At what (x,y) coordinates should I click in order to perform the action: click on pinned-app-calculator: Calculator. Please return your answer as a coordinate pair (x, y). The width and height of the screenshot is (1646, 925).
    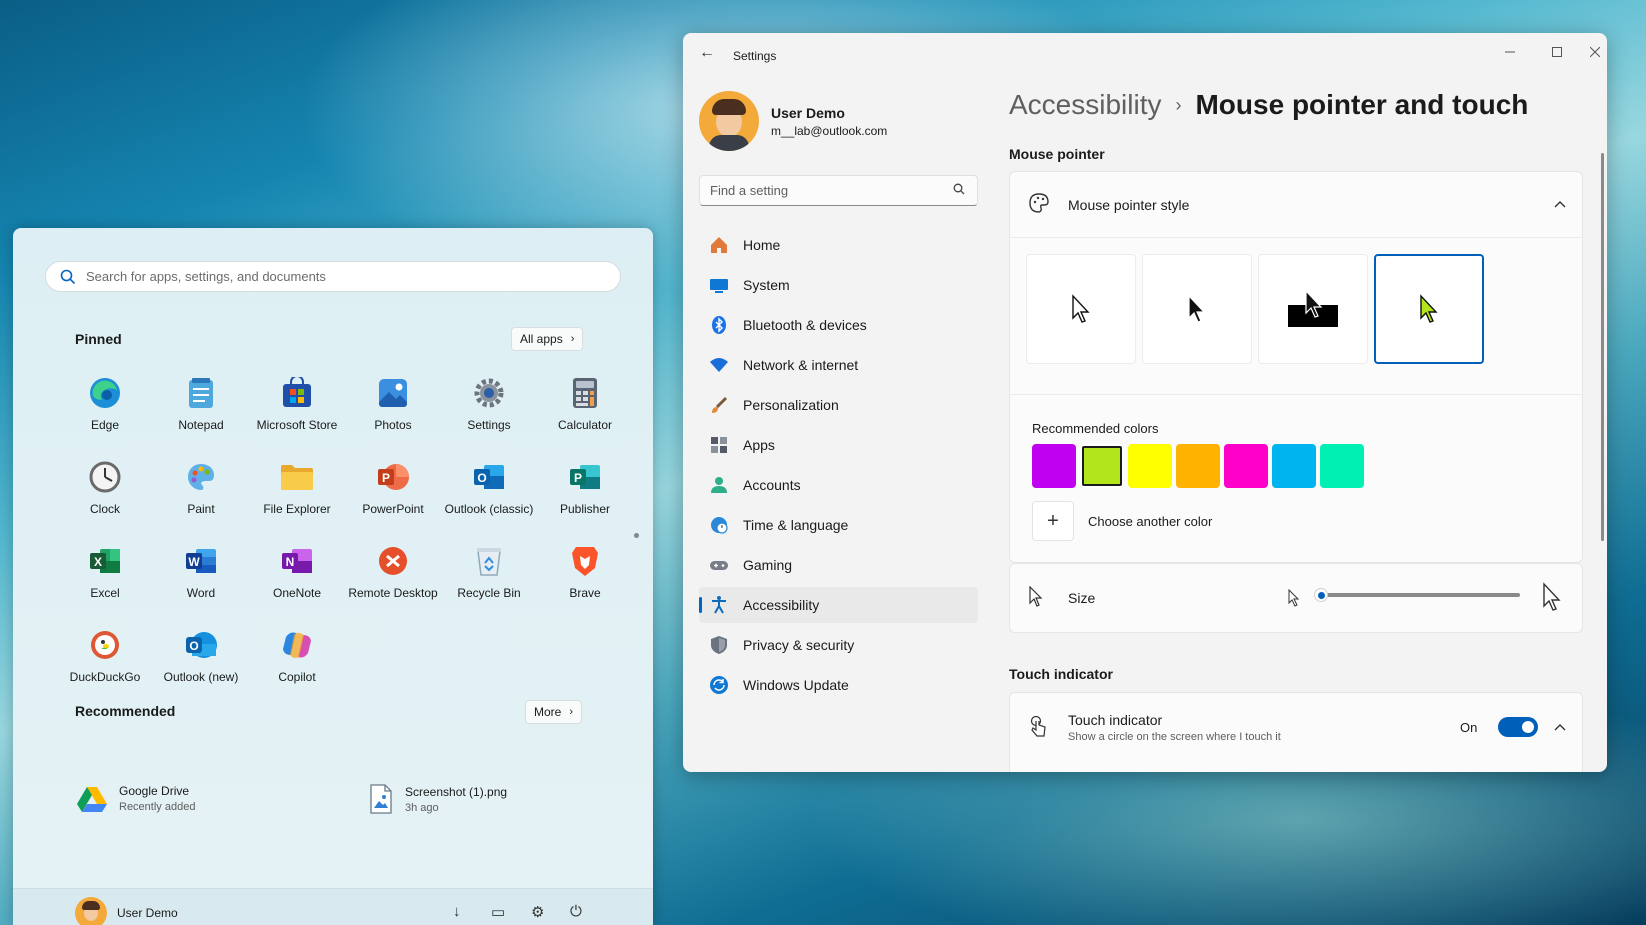
    Looking at the image, I should click on (585, 414).